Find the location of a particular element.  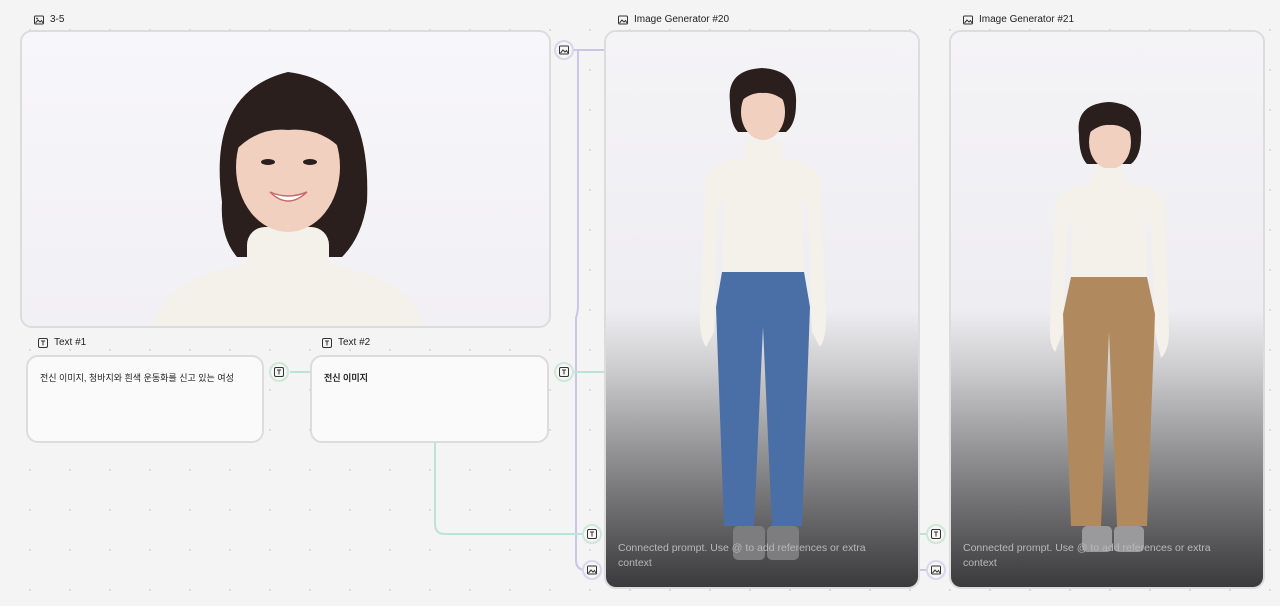

text2-node-title: Text #2 is located at coordinates (346, 342).